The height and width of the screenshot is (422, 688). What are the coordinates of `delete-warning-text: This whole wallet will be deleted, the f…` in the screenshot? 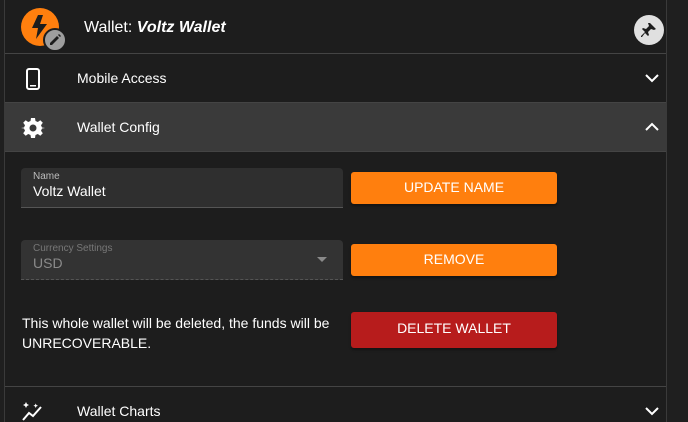 It's located at (176, 333).